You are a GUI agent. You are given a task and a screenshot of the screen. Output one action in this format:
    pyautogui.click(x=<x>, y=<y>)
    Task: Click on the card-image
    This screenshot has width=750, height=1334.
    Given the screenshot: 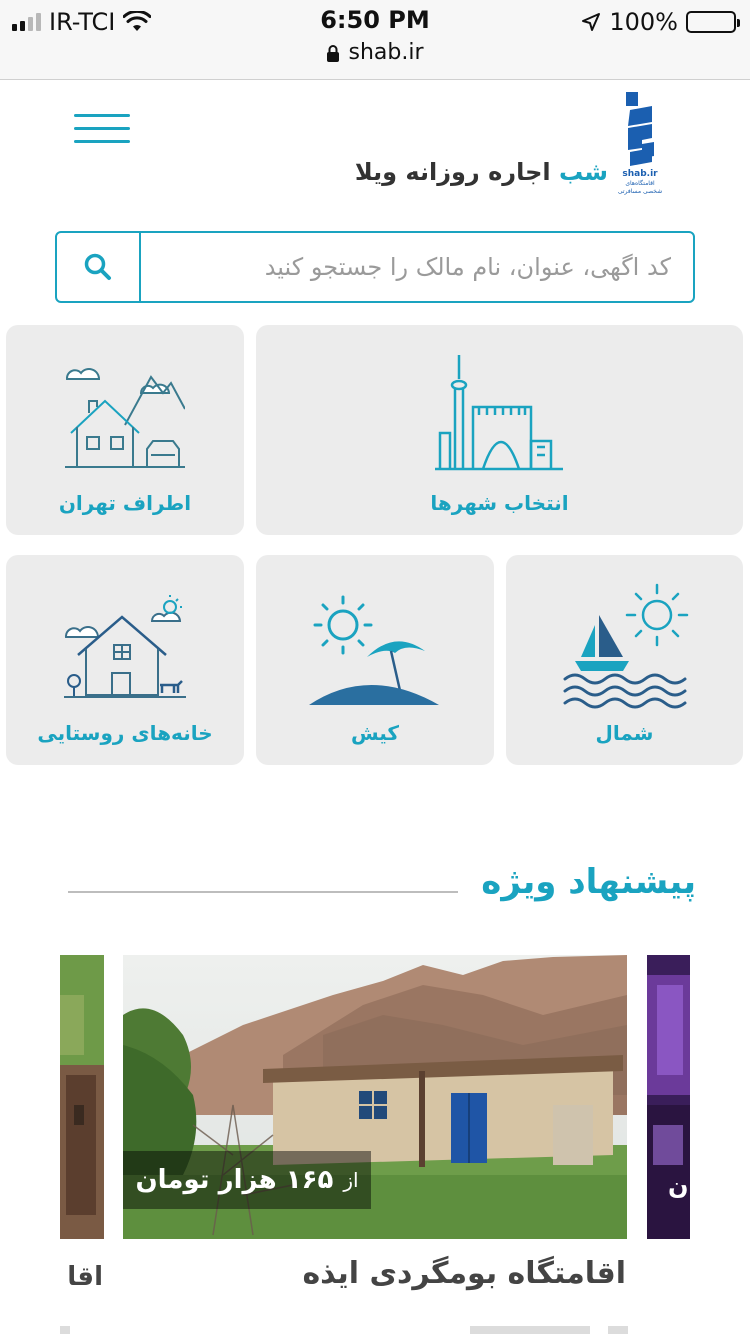 What is the action you would take?
    pyautogui.click(x=82, y=1097)
    